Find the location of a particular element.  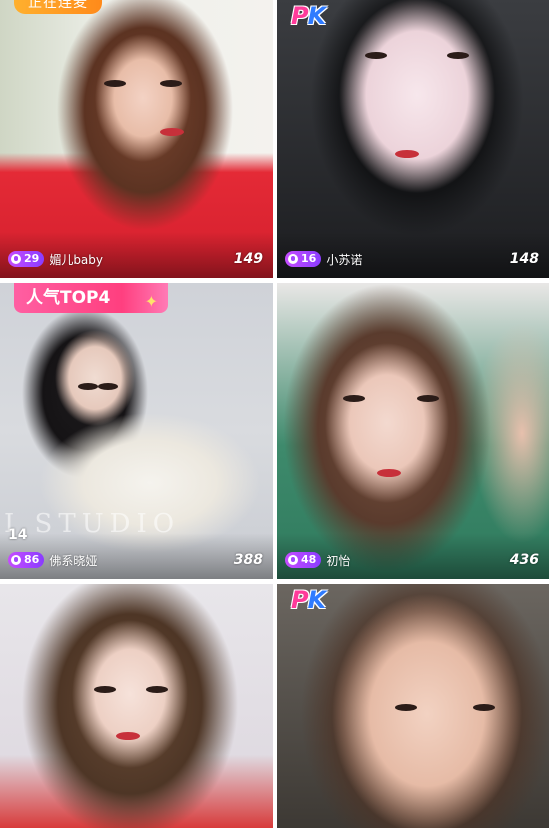

live-room-card is located at coordinates (136, 706).